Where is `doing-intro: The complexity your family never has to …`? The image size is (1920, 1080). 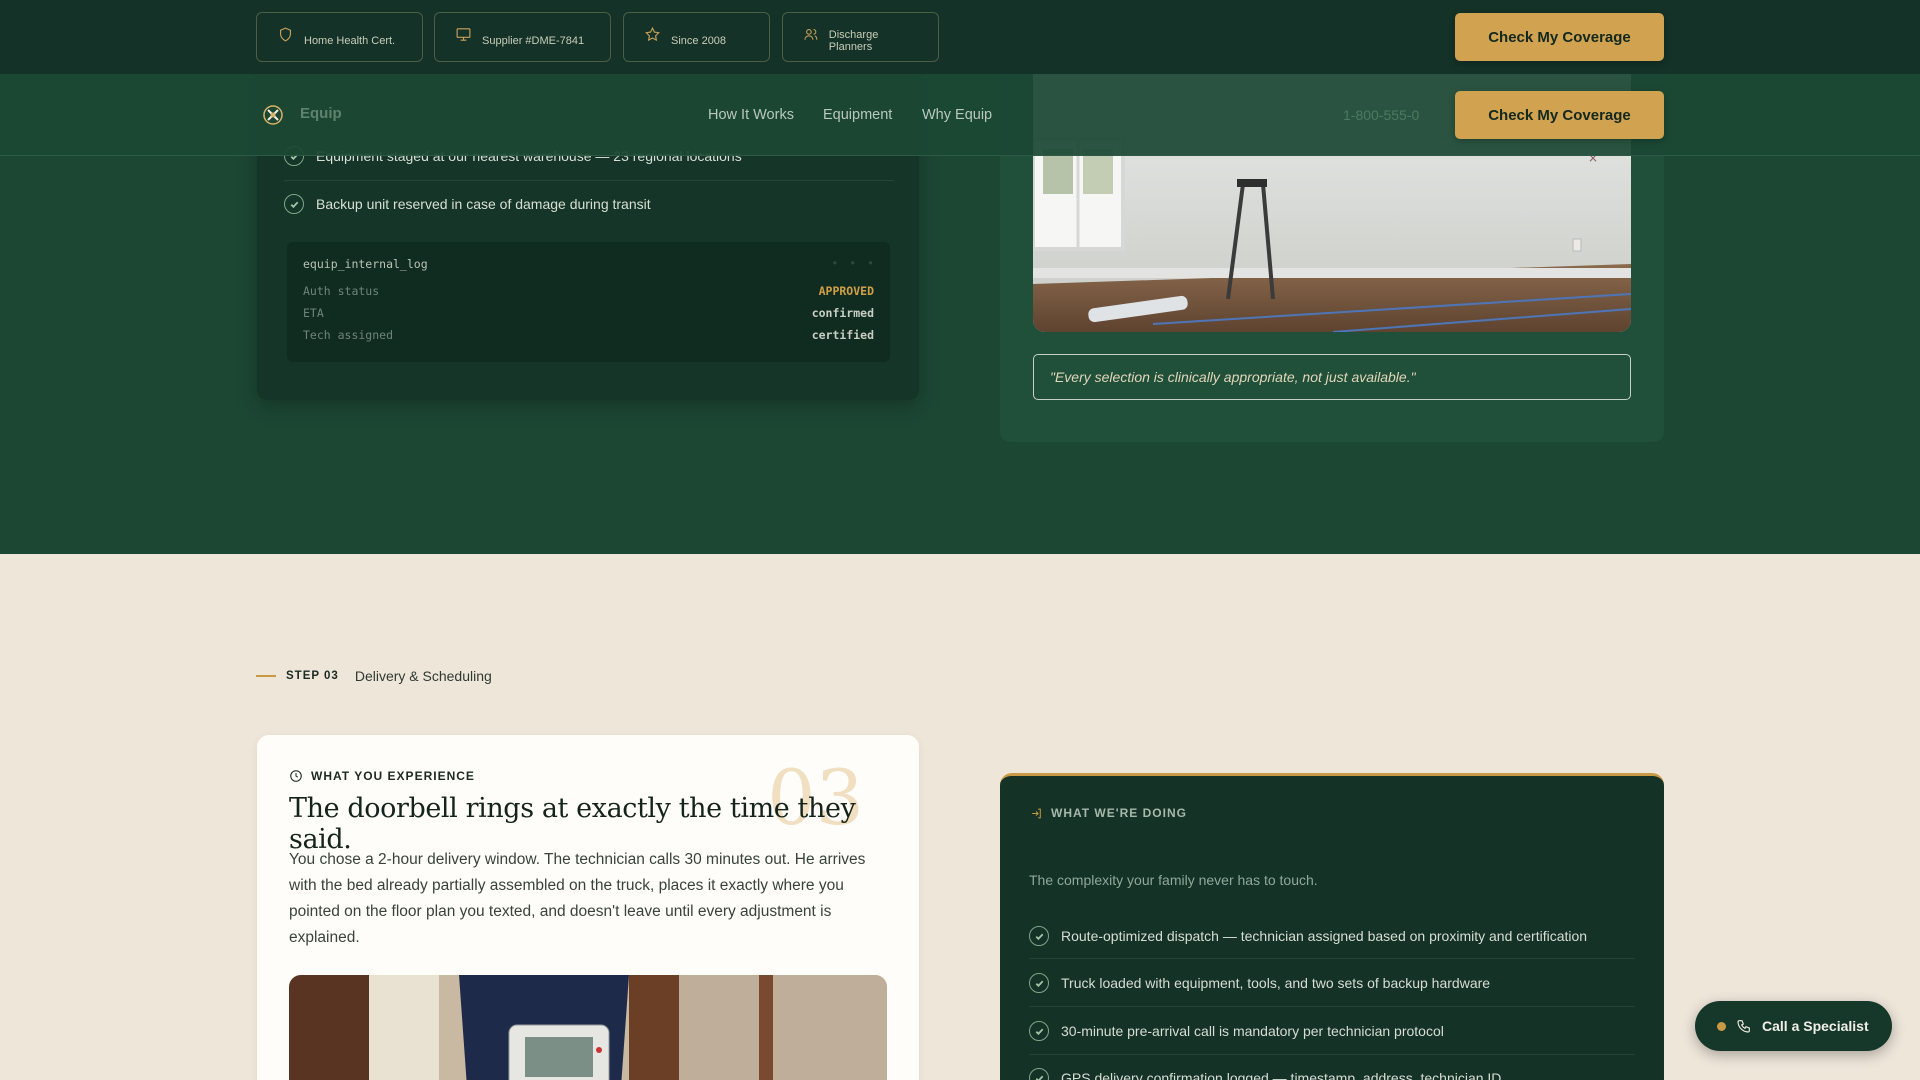
doing-intro: The complexity your family never has to … is located at coordinates (1173, 880).